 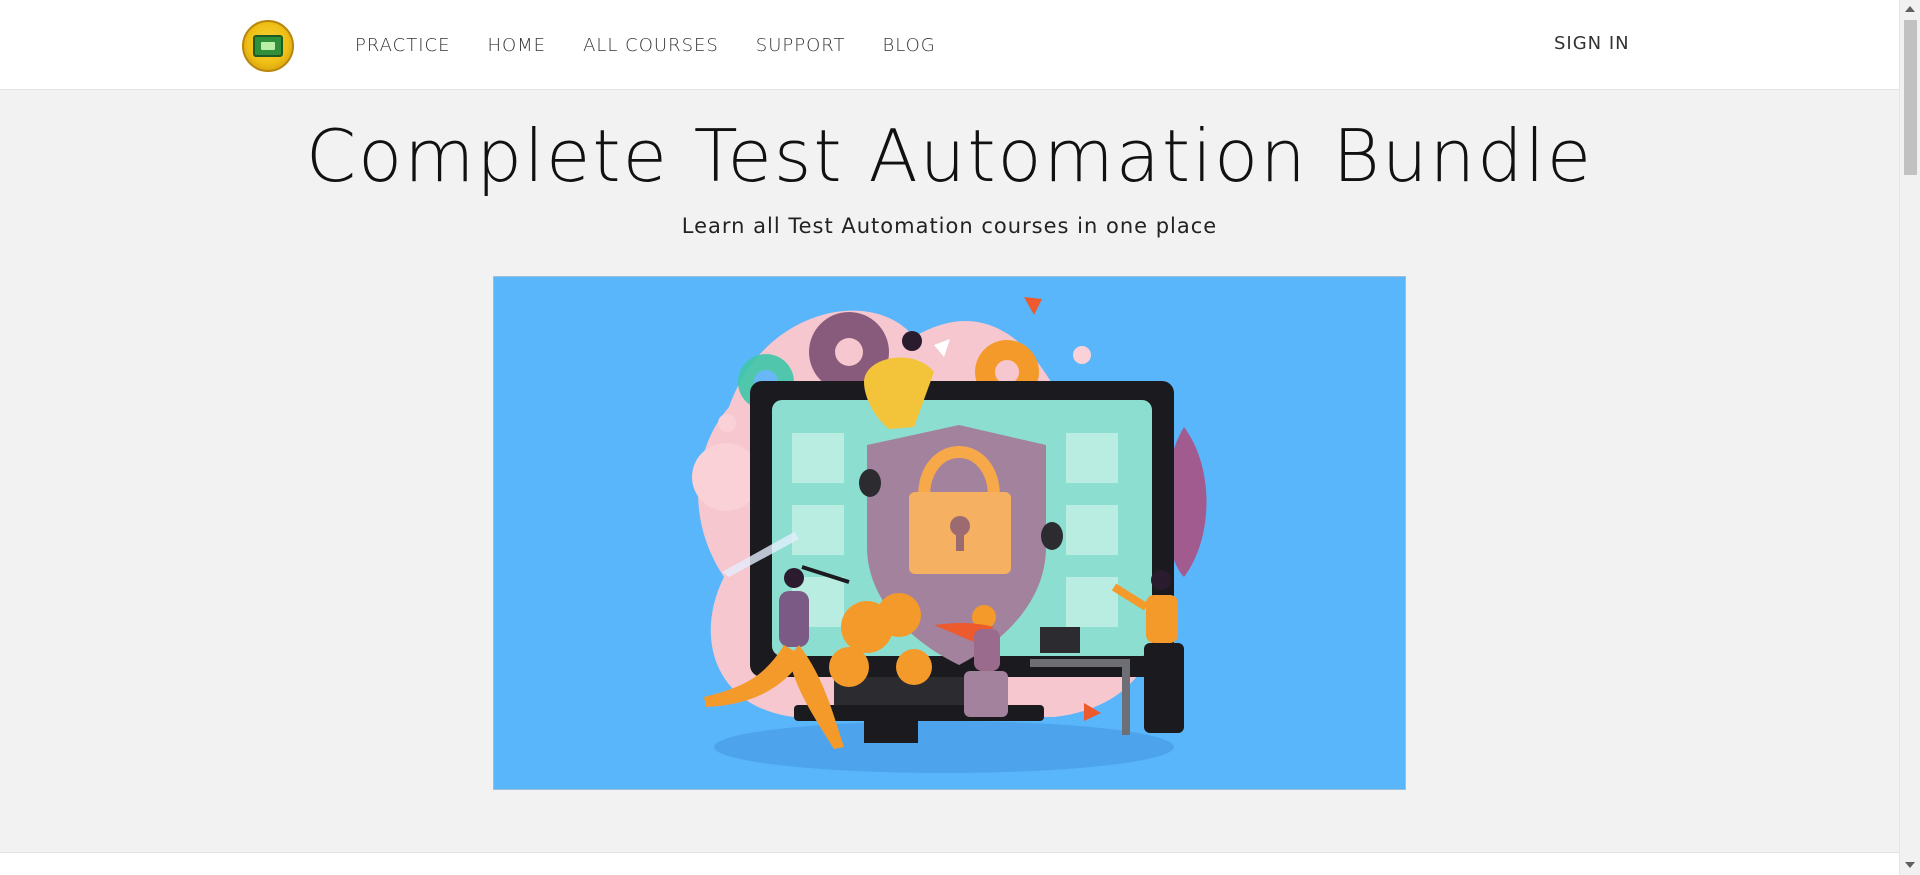 What do you see at coordinates (1909, 437) in the screenshot?
I see `page-scrollbar` at bounding box center [1909, 437].